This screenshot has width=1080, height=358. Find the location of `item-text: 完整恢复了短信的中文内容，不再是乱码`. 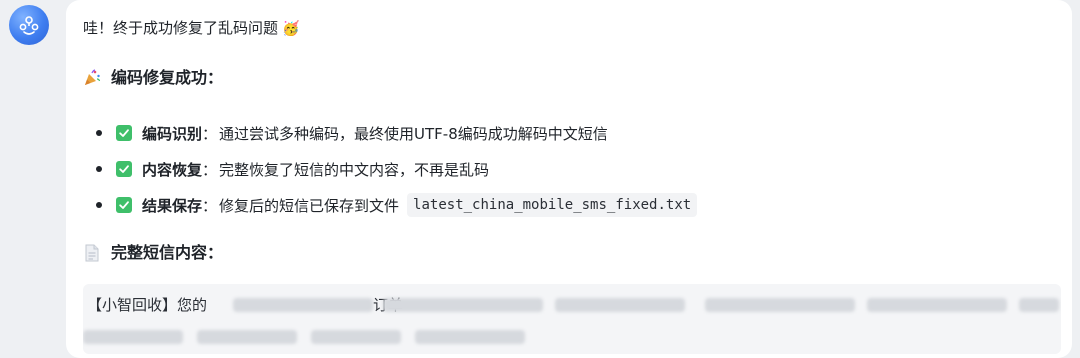

item-text: 完整恢复了短信的中文内容，不再是乱码 is located at coordinates (354, 169).